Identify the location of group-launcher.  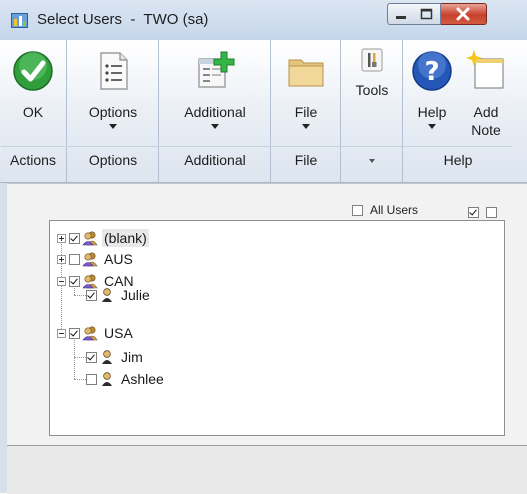
(372, 160).